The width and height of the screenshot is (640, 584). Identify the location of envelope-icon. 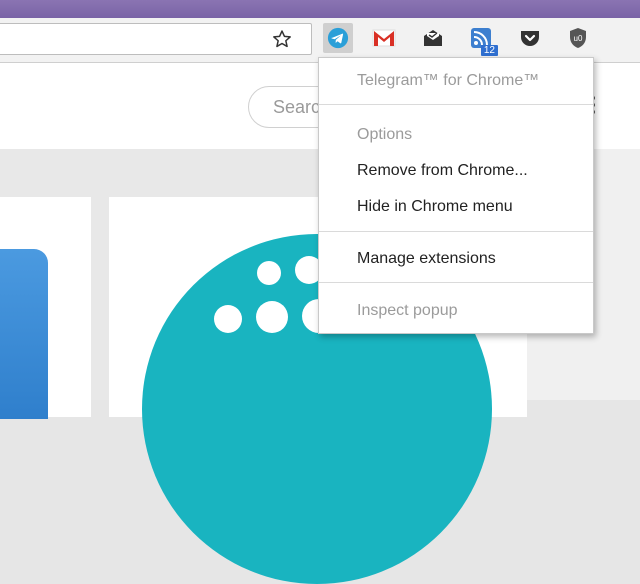
(433, 38).